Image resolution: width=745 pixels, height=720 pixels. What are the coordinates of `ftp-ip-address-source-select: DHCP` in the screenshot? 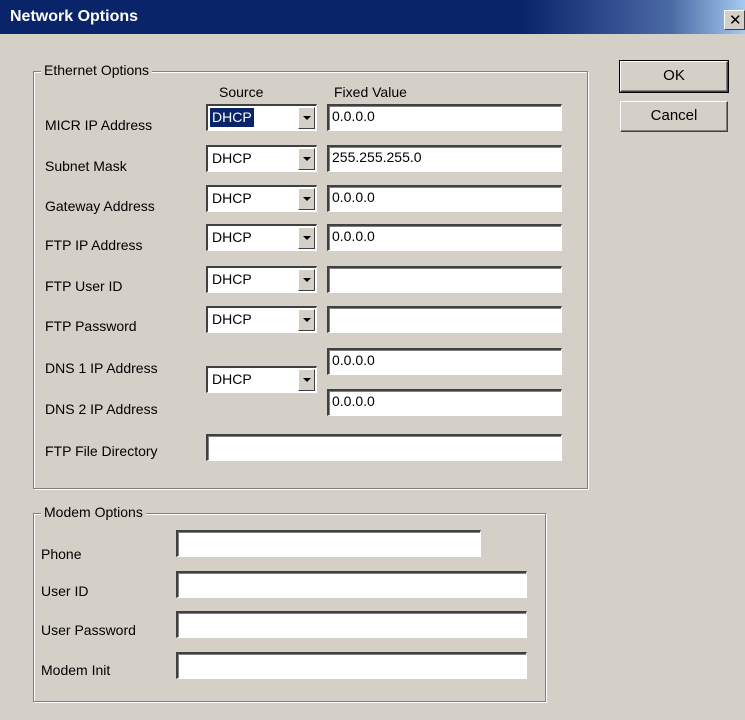 It's located at (261, 237).